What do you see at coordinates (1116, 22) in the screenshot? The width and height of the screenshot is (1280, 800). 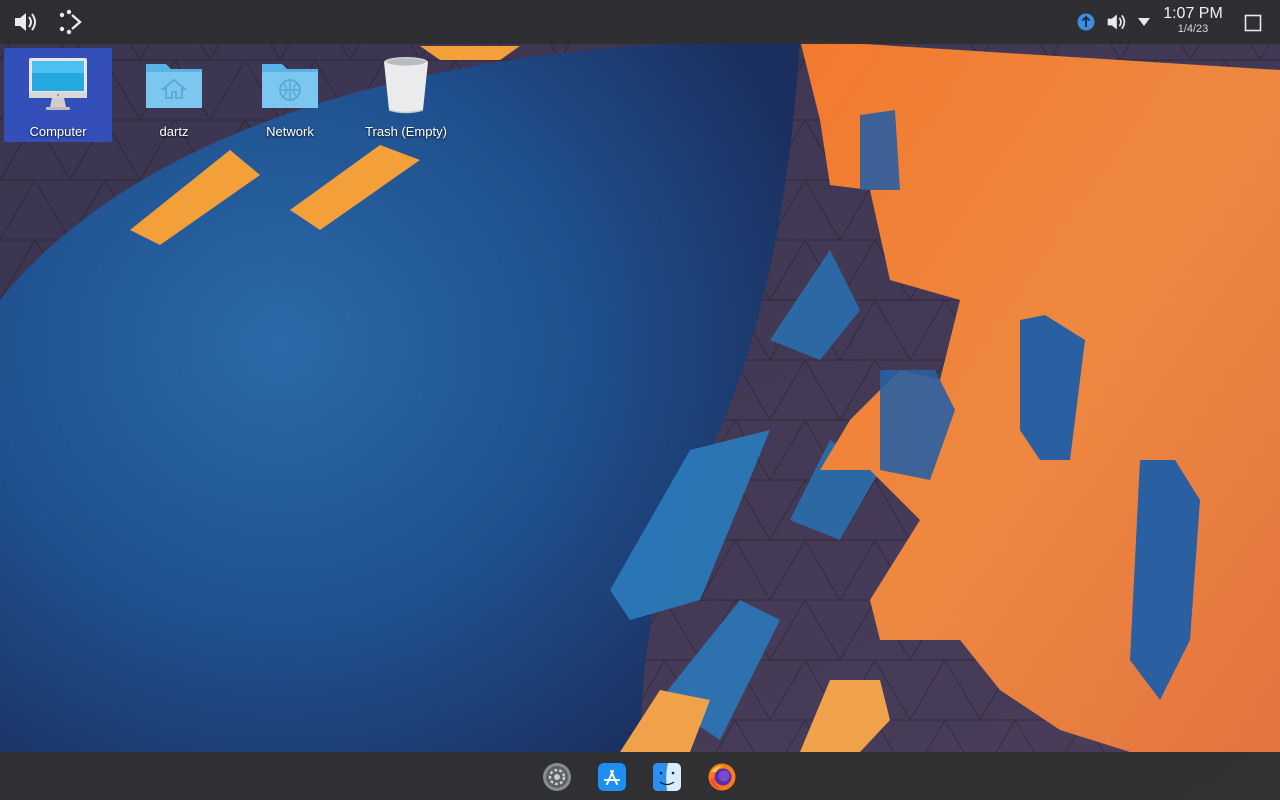 I see `tray-volume-icon` at bounding box center [1116, 22].